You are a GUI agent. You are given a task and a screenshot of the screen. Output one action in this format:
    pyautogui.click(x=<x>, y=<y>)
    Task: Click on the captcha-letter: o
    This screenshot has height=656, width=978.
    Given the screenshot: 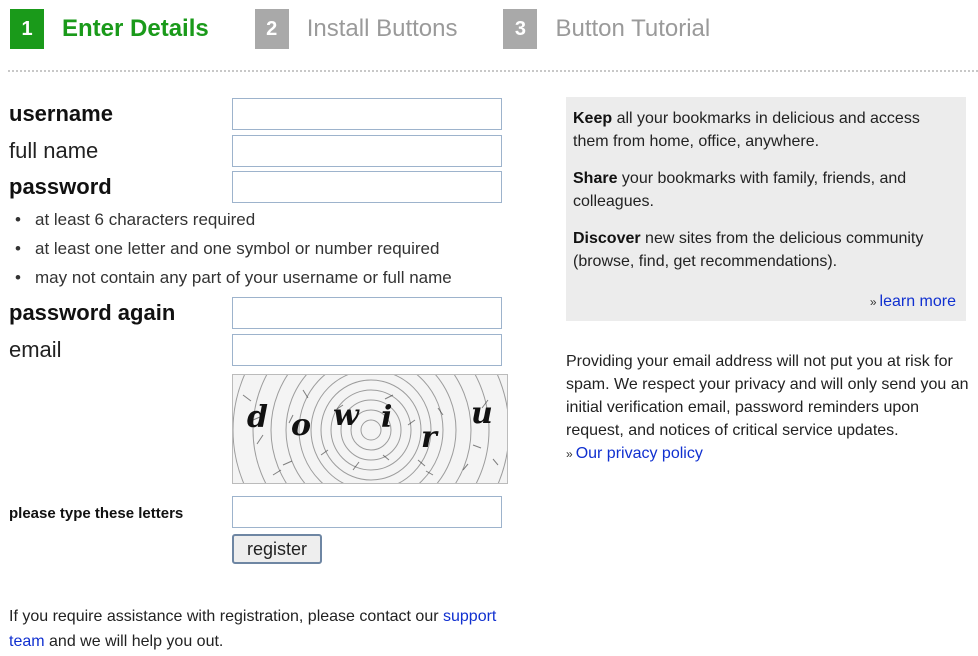 What is the action you would take?
    pyautogui.click(x=301, y=425)
    